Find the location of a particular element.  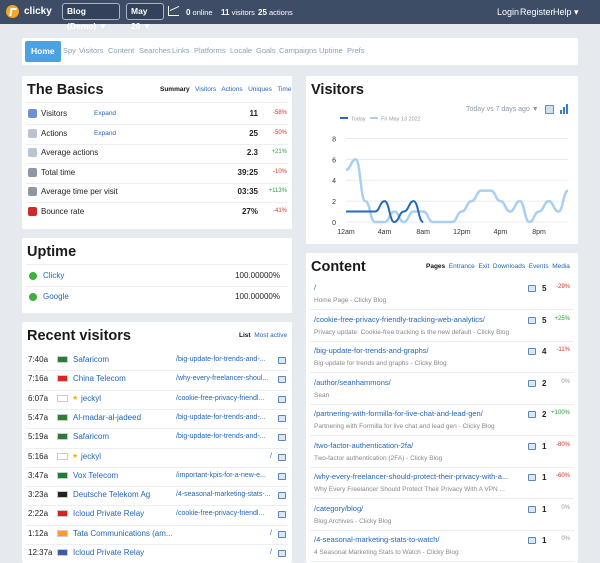

tab-home: Home is located at coordinates (43, 51).